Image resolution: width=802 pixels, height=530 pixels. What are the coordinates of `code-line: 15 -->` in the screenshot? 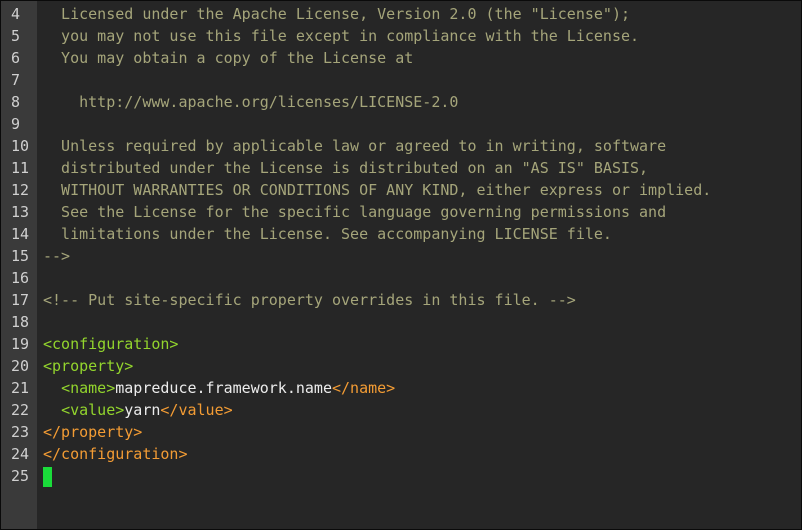 It's located at (401, 256).